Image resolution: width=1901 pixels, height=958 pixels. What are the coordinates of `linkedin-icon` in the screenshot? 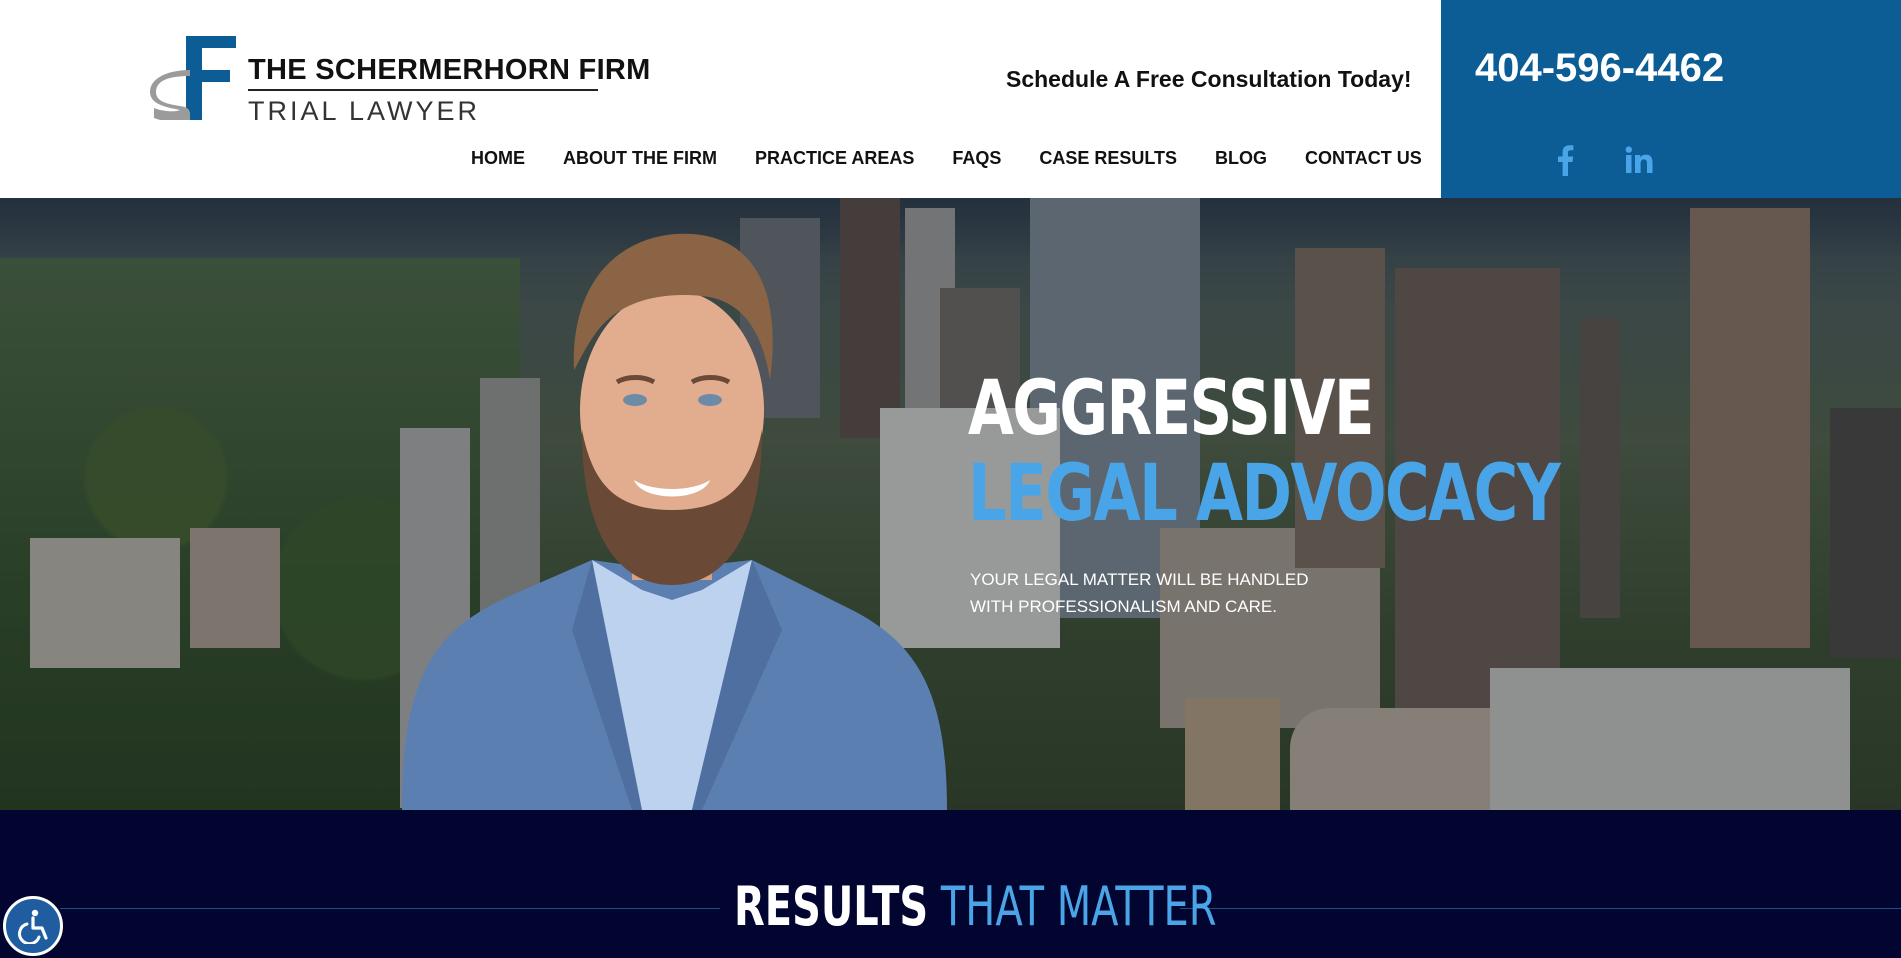 It's located at (1639, 160).